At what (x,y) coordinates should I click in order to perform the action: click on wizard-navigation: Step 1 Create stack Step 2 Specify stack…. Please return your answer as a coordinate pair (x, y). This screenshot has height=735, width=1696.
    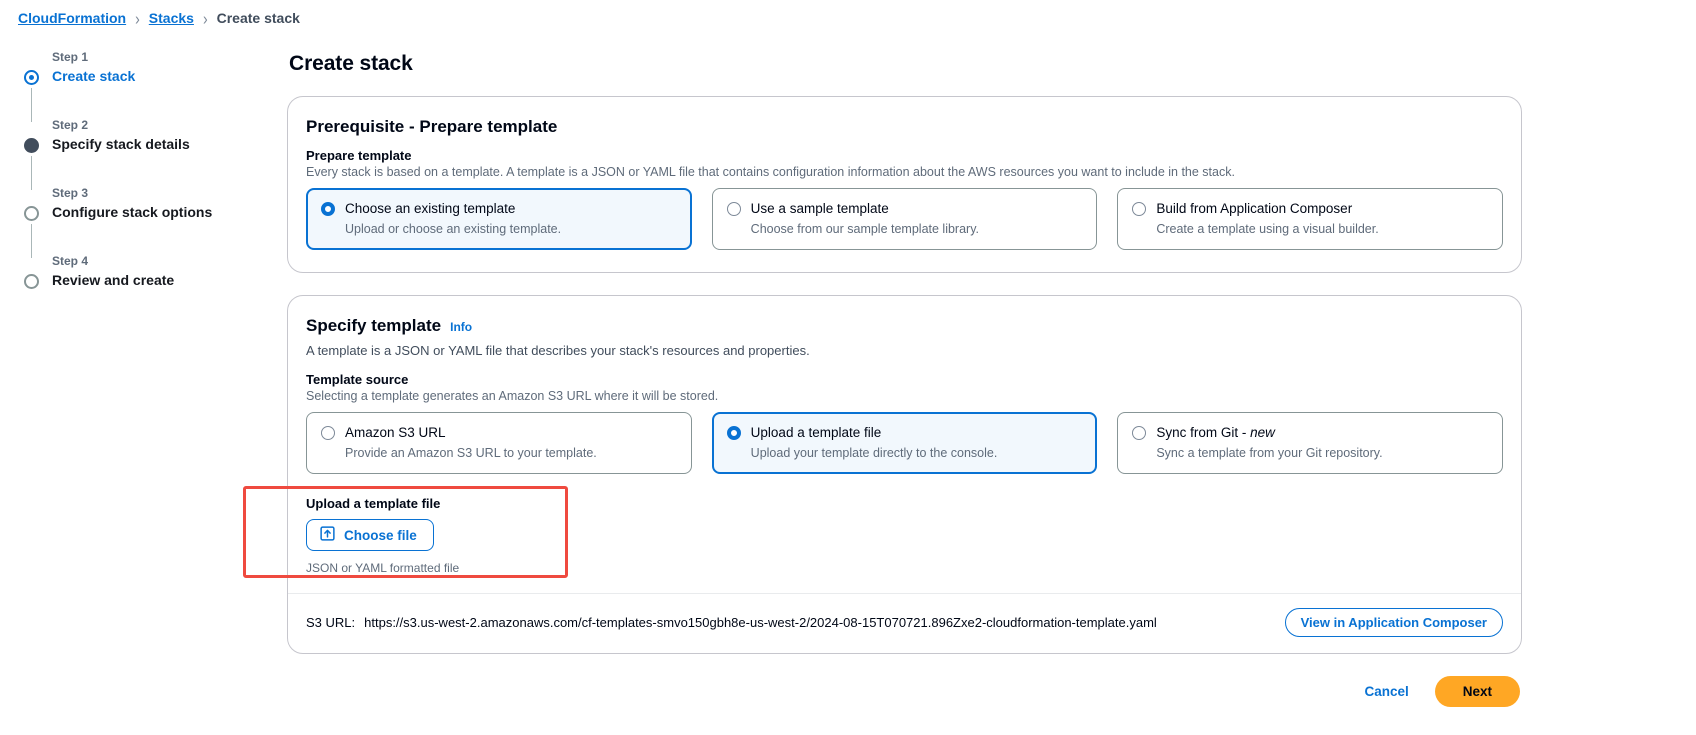
    Looking at the image, I should click on (145, 169).